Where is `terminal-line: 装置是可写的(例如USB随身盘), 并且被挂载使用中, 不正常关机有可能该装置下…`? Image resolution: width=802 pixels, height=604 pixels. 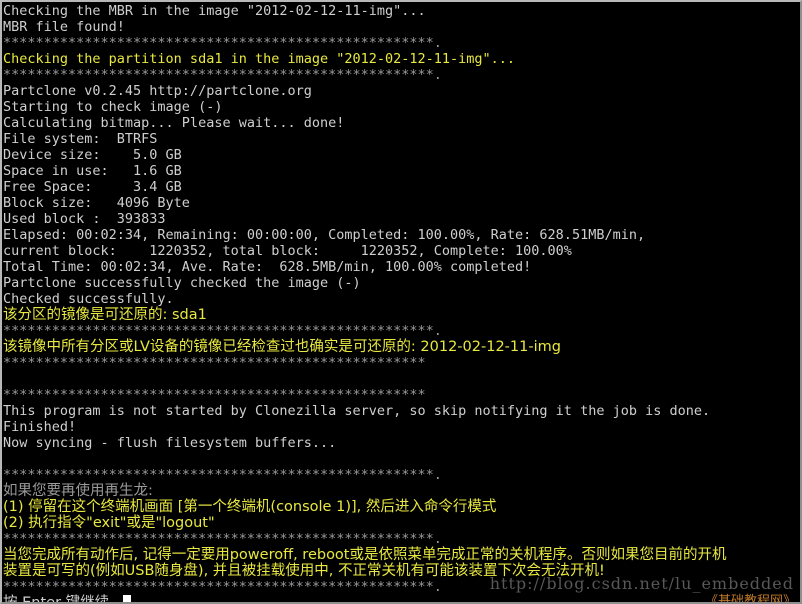 terminal-line: 装置是可写的(例如USB随身盘), 并且被挂载使用中, 不正常关机有可能该装置下… is located at coordinates (304, 571).